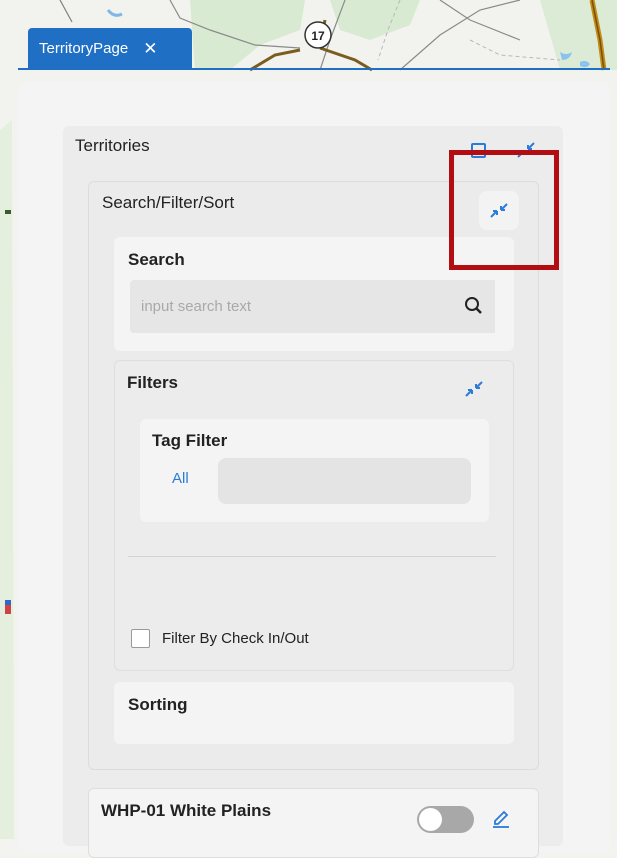 Image resolution: width=617 pixels, height=858 pixels. Describe the element at coordinates (150, 48) in the screenshot. I see `close-icon: ✕` at that location.